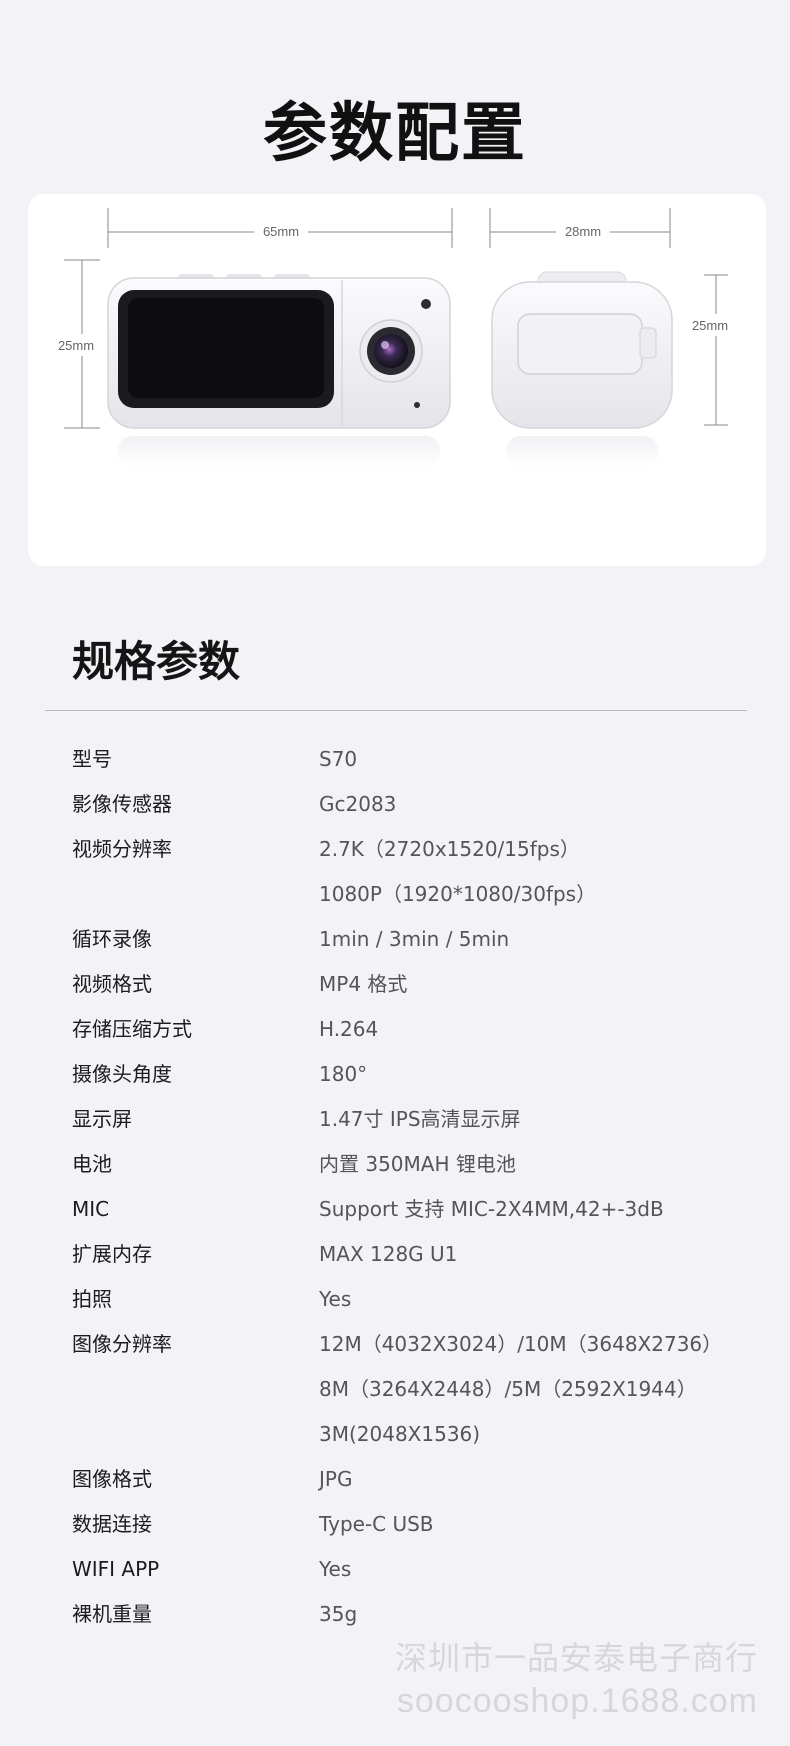 The width and height of the screenshot is (790, 1746). What do you see at coordinates (417, 1164) in the screenshot?
I see `spec-value: 内置 350MAH 锂电池` at bounding box center [417, 1164].